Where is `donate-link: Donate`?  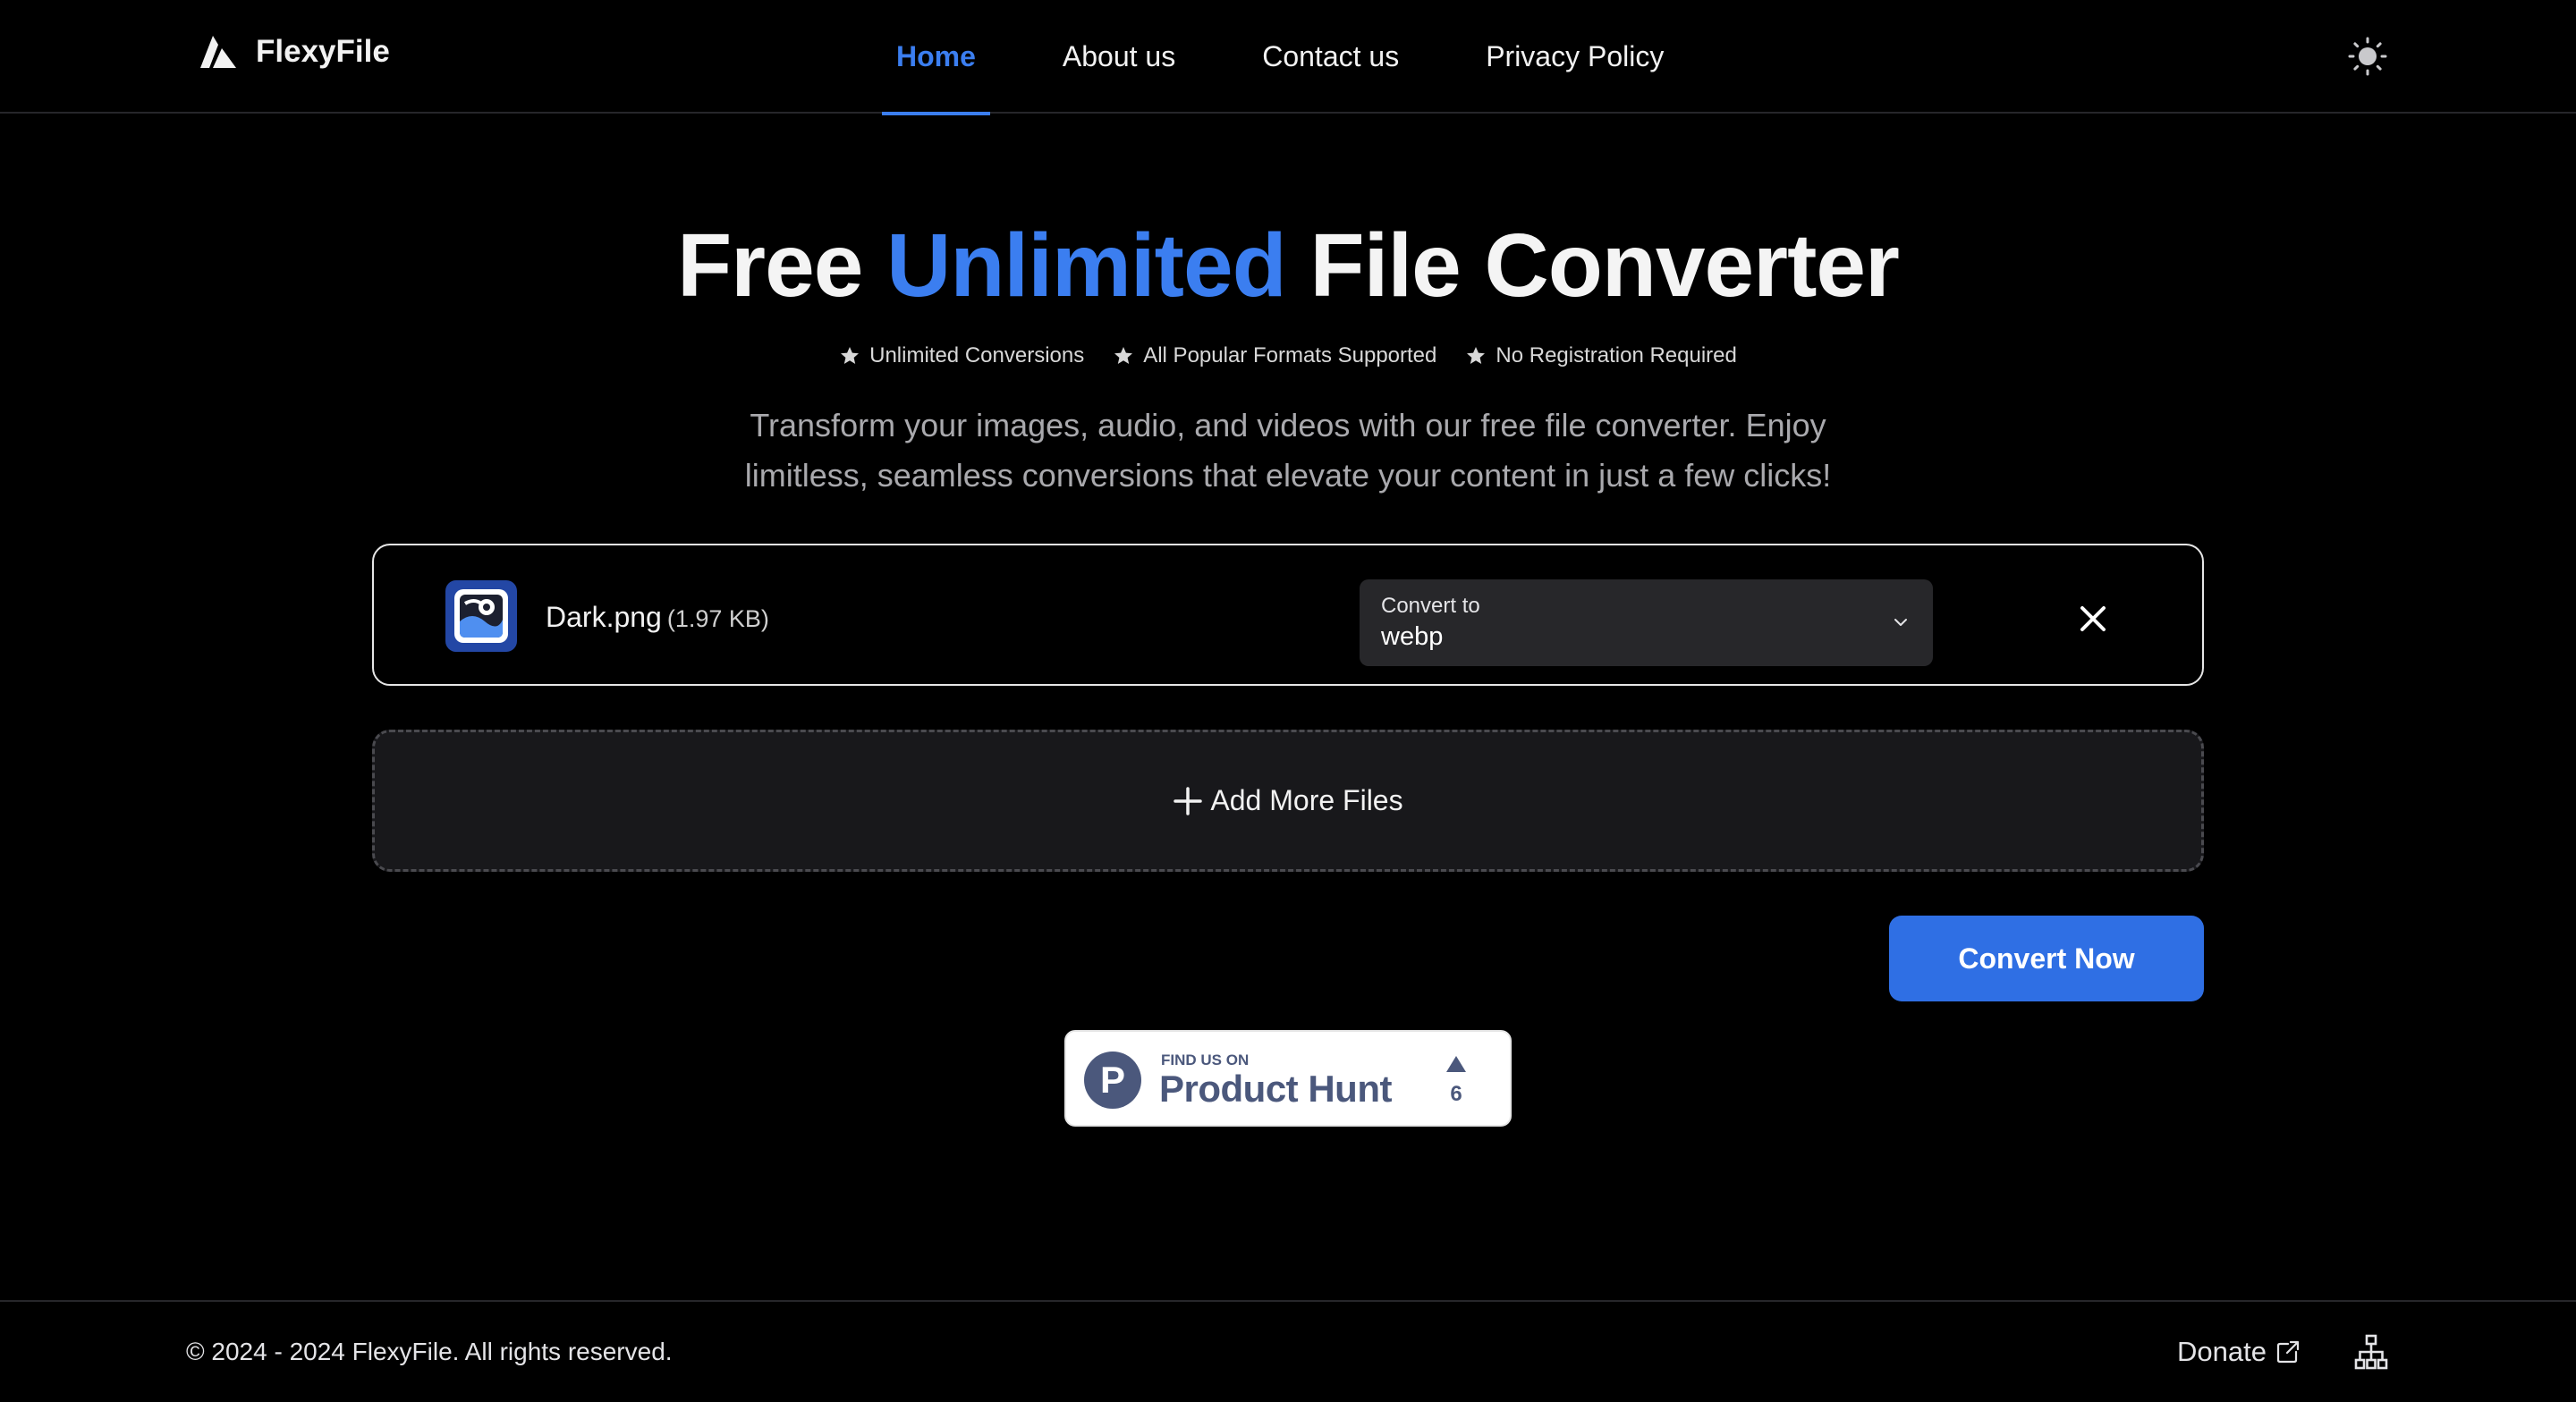 donate-link: Donate is located at coordinates (2239, 1352).